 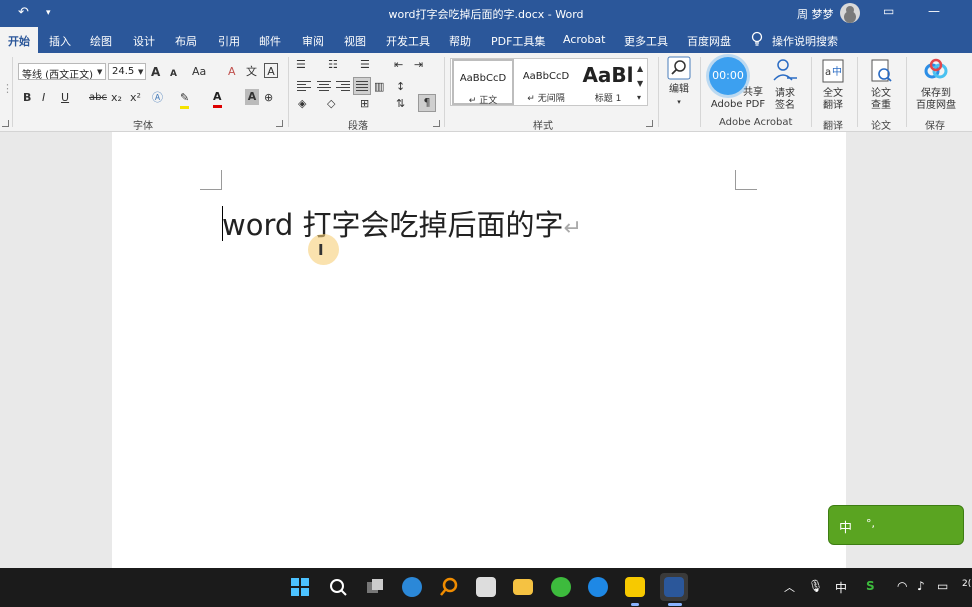 I want to click on distributed-icon: ▥, so click(x=379, y=87).